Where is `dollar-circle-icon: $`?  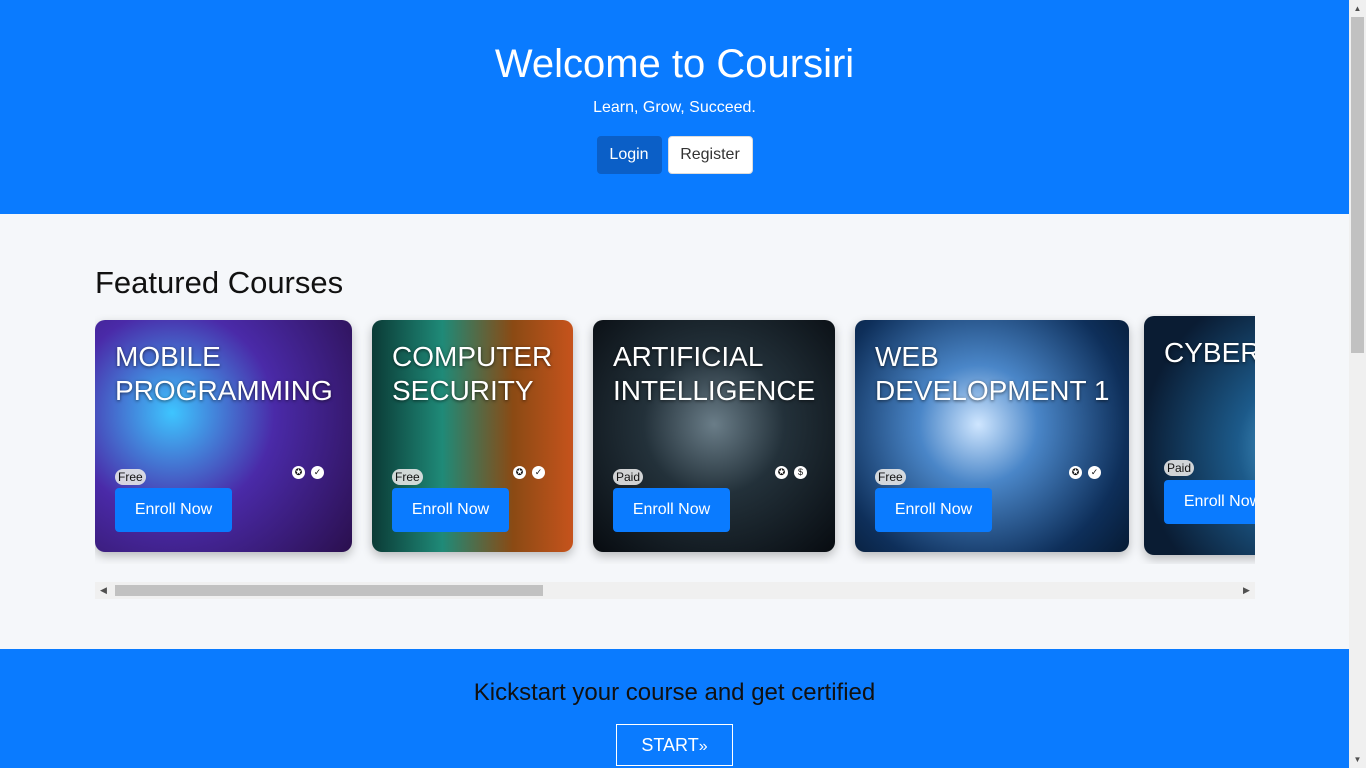
dollar-circle-icon: $ is located at coordinates (800, 472).